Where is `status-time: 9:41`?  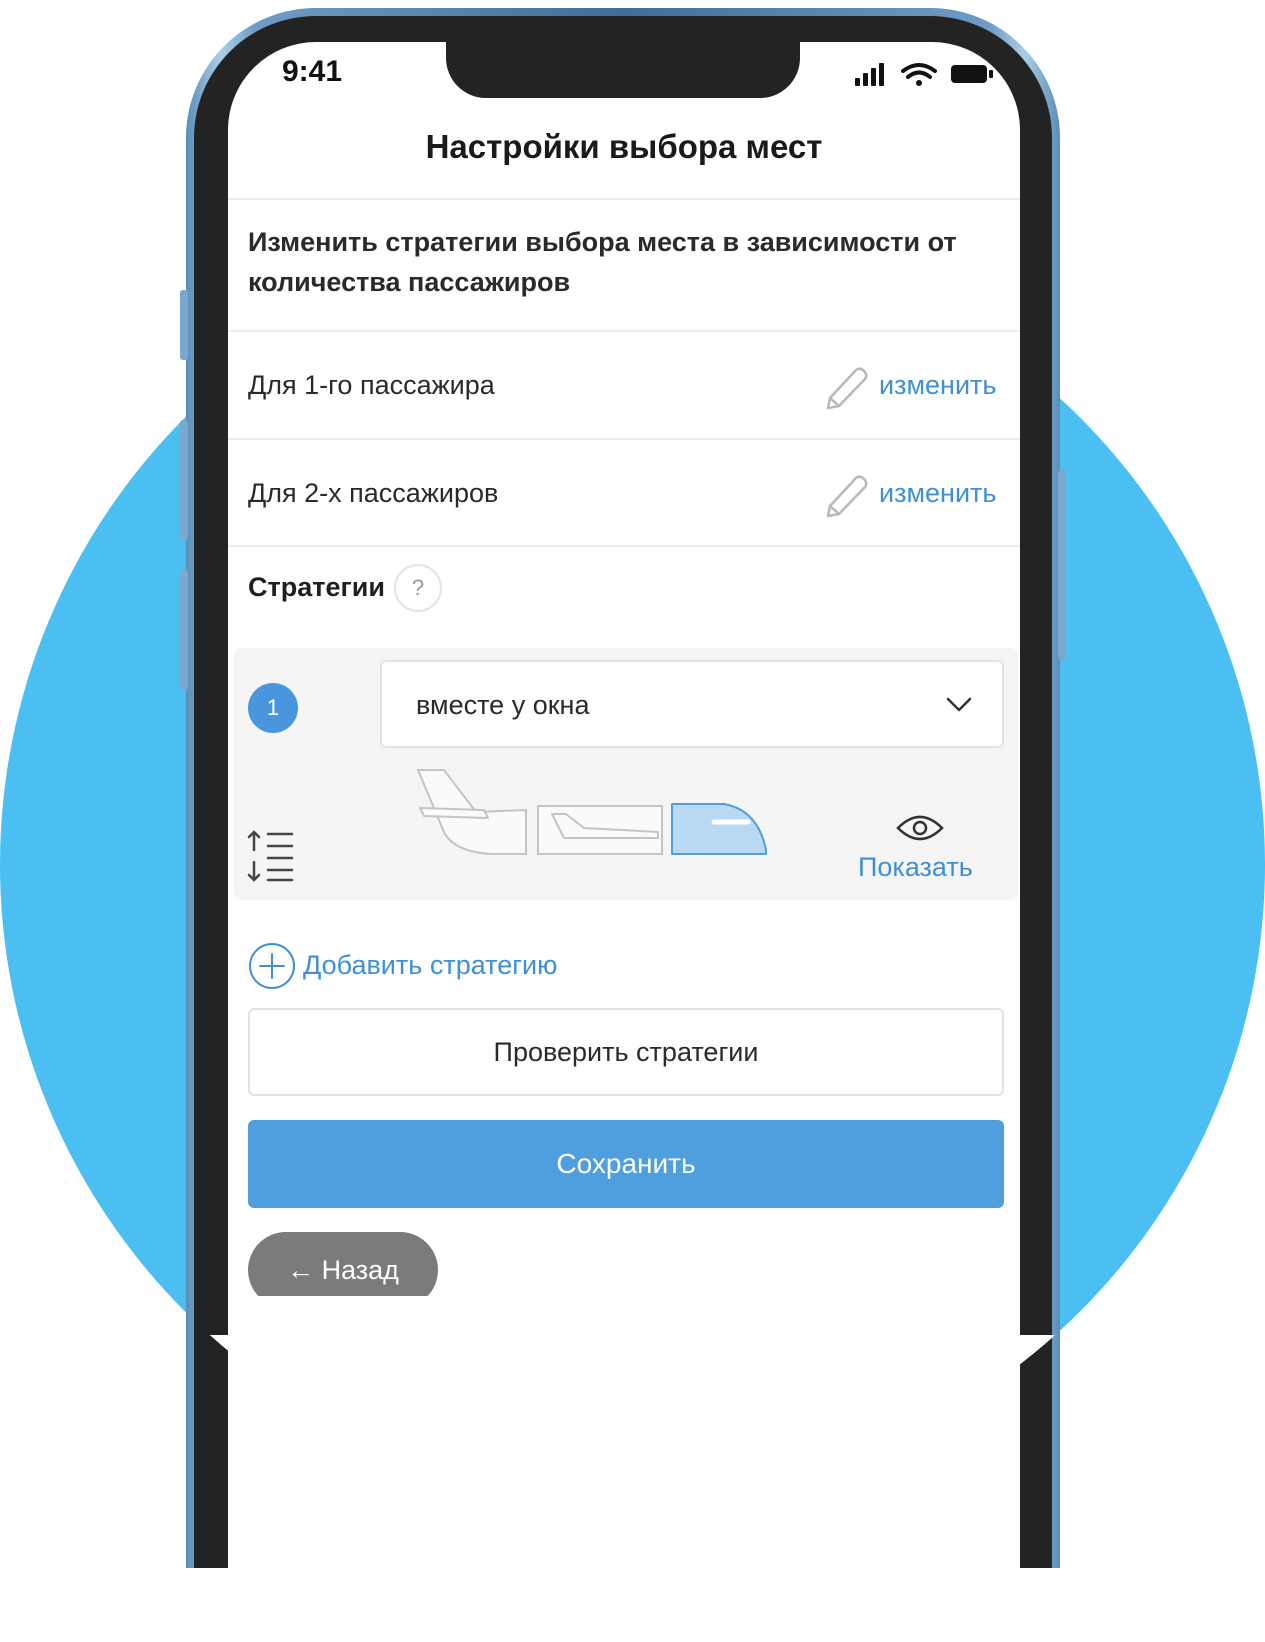
status-time: 9:41 is located at coordinates (312, 71).